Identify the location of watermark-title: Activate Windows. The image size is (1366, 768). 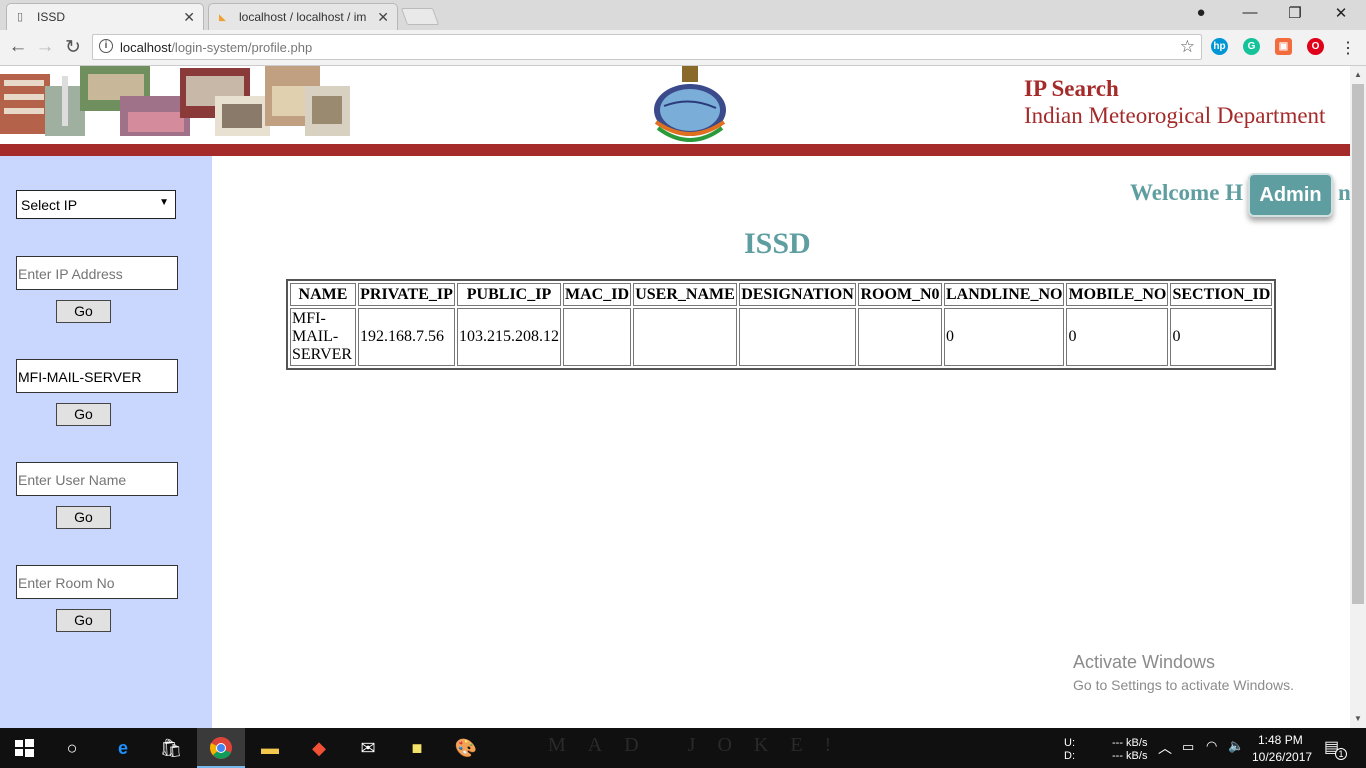
(1144, 662).